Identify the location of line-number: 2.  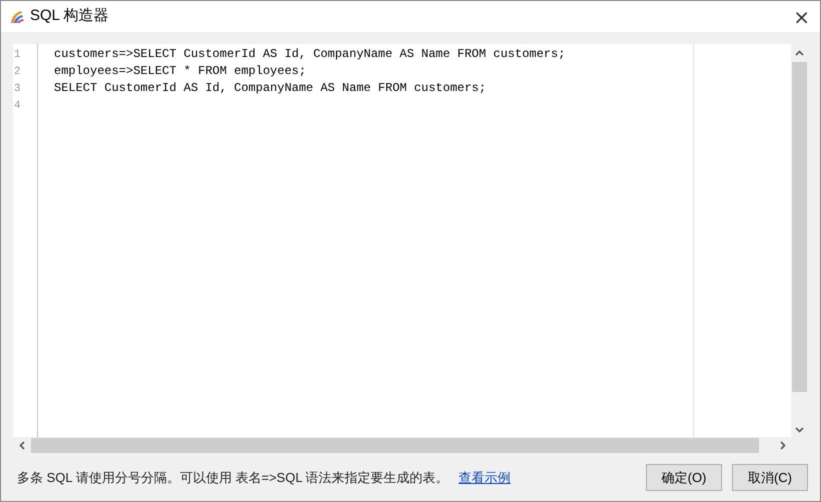
(18, 72).